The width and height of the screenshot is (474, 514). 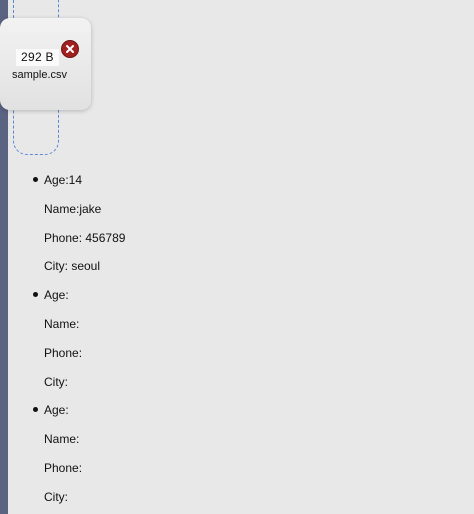 What do you see at coordinates (72, 266) in the screenshot?
I see `city-field: City: seoul` at bounding box center [72, 266].